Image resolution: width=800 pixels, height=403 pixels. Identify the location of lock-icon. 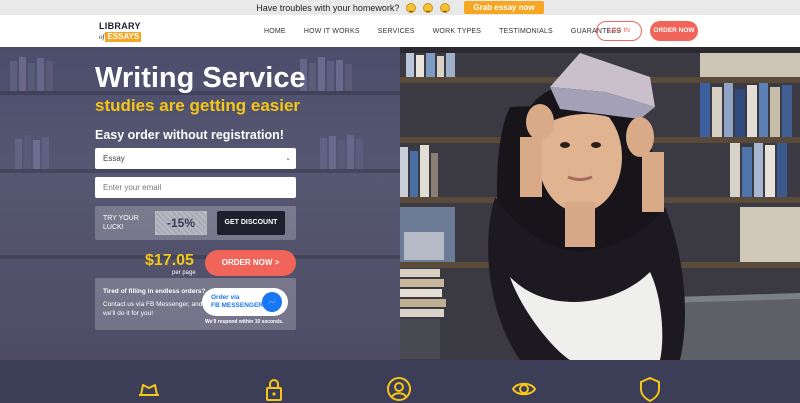
(274, 390).